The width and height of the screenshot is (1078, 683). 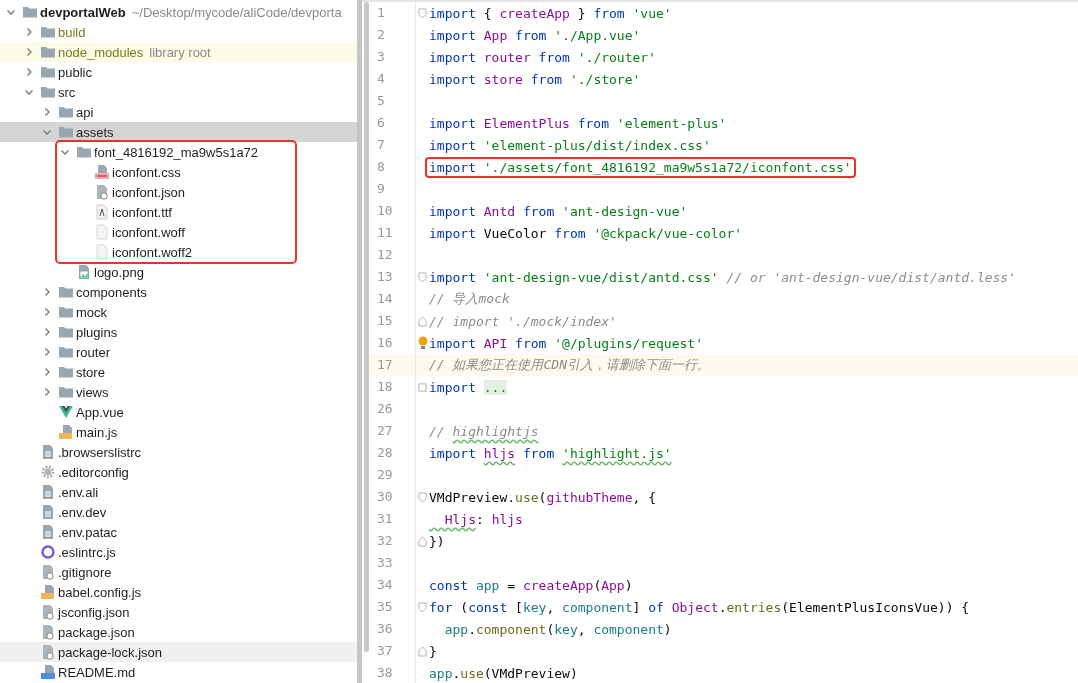 What do you see at coordinates (392, 651) in the screenshot?
I see `line-number: 37` at bounding box center [392, 651].